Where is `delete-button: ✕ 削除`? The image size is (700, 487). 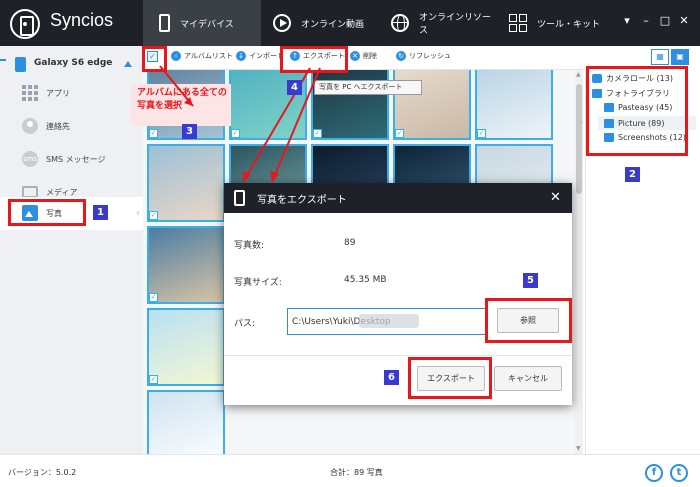 delete-button: ✕ 削除 is located at coordinates (363, 56).